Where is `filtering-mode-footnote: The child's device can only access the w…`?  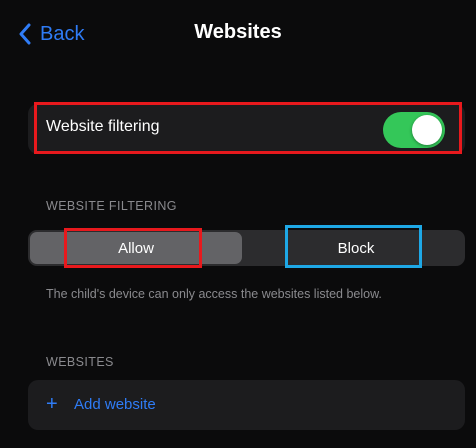
filtering-mode-footnote: The child's device can only access the w… is located at coordinates (214, 294).